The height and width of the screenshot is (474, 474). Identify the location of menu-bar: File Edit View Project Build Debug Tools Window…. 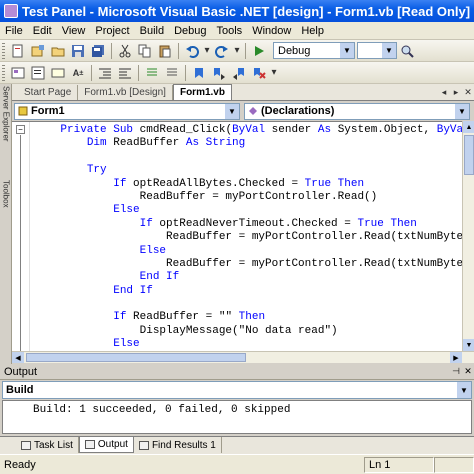
(237, 31).